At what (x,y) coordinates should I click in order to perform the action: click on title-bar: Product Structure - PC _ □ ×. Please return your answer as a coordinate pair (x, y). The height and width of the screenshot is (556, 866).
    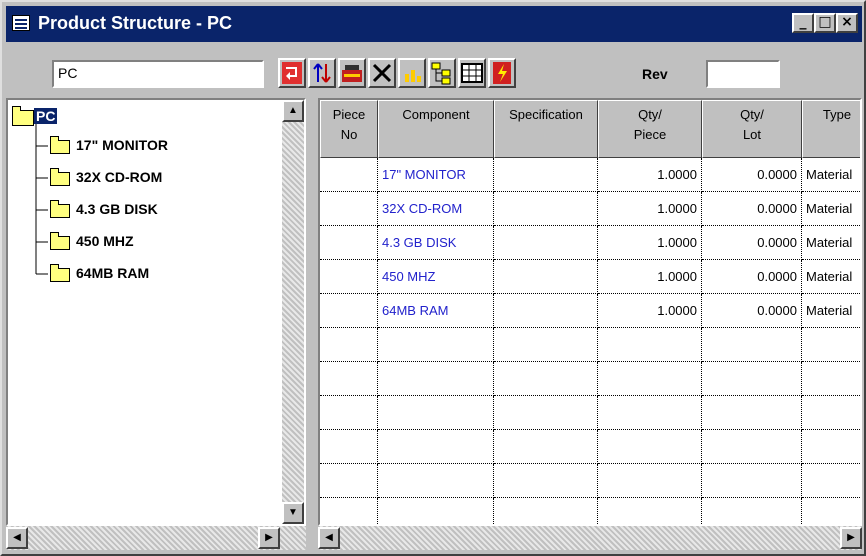
    Looking at the image, I should click on (434, 24).